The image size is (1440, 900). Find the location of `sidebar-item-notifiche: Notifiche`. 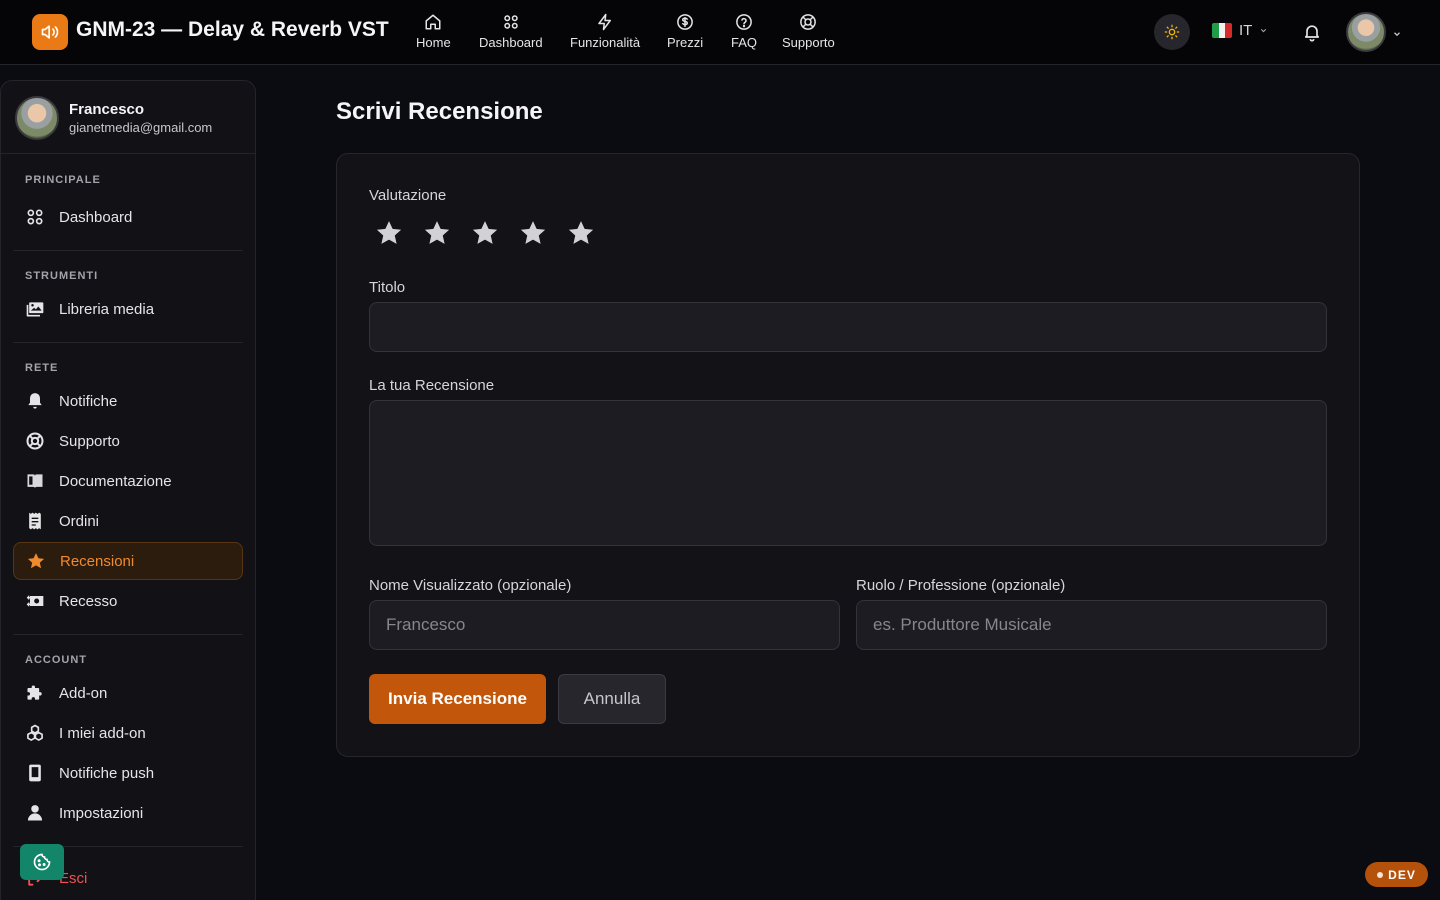

sidebar-item-notifiche: Notifiche is located at coordinates (128, 401).